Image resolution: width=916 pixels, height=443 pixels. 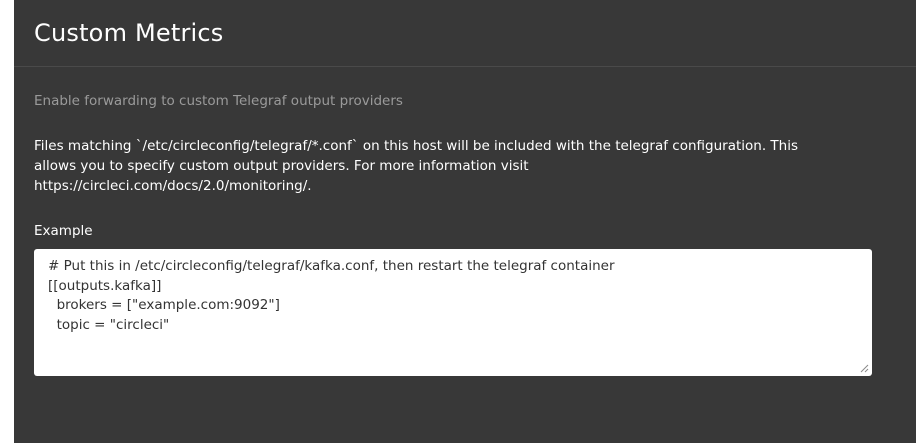 What do you see at coordinates (465, 33) in the screenshot?
I see `panel-header: Custom Metrics` at bounding box center [465, 33].